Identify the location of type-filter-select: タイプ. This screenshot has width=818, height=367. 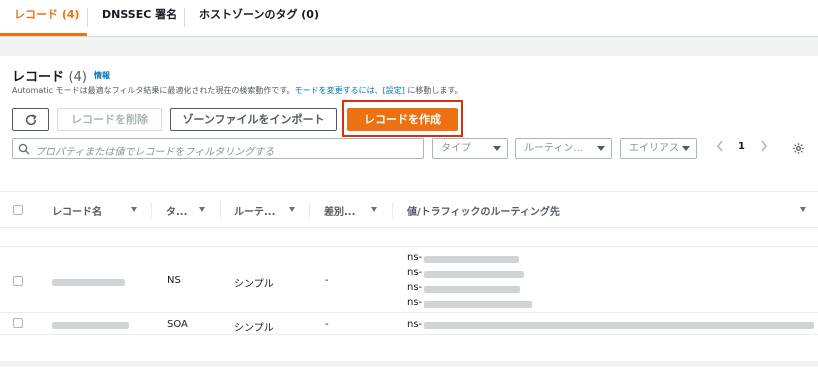
(470, 148).